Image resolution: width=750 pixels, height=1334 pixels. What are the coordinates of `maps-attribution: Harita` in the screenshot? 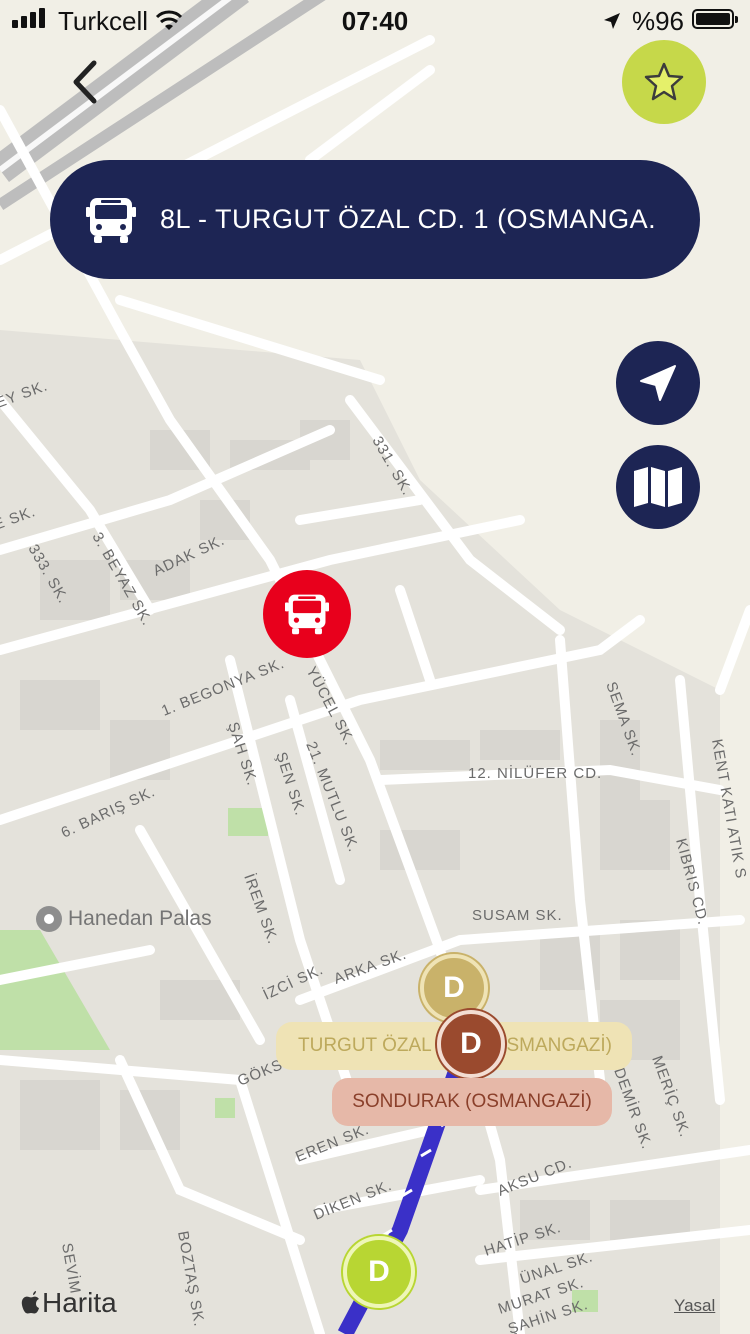 It's located at (68, 1303).